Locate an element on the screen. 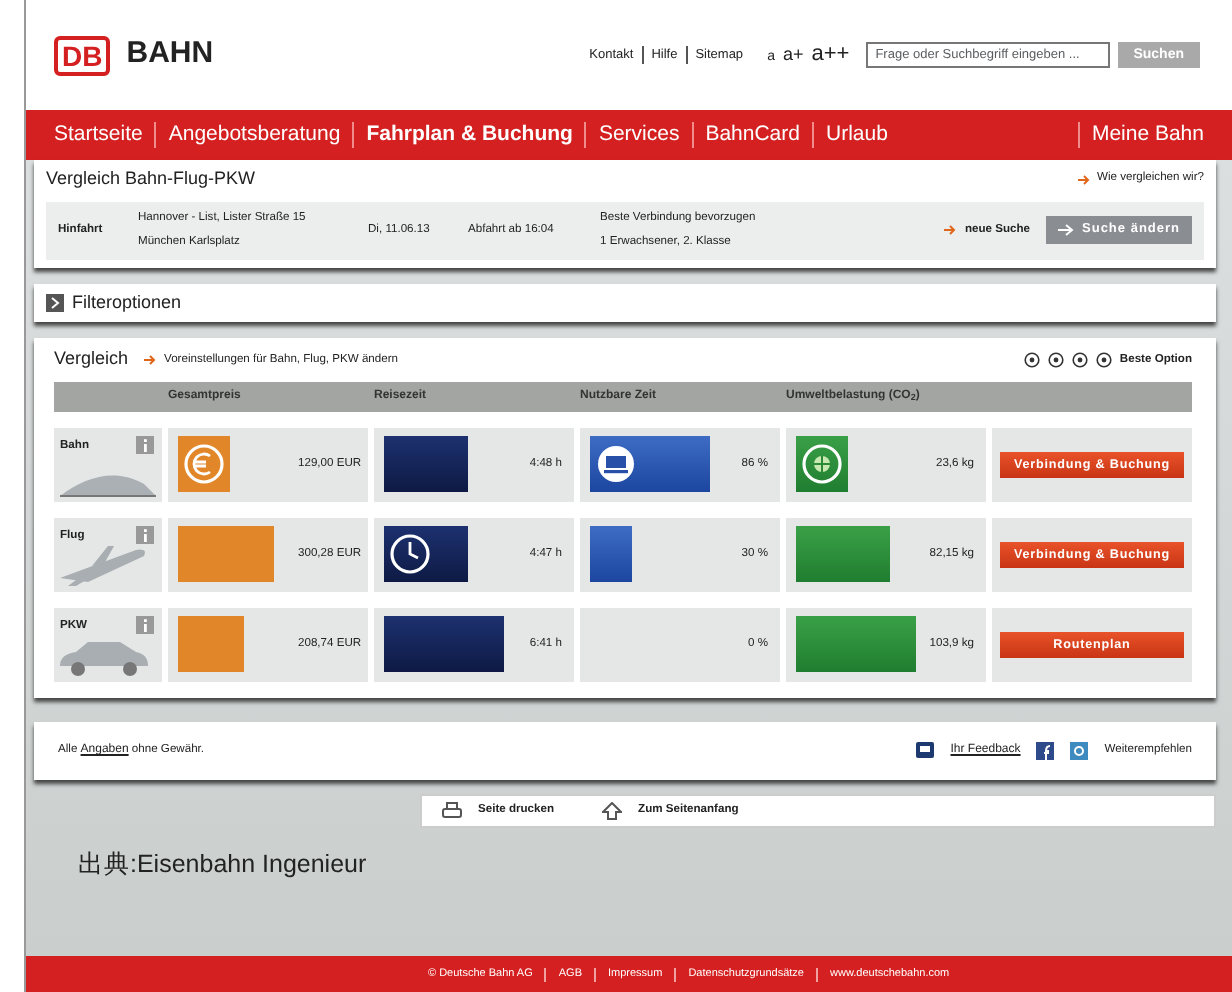 This screenshot has width=1232, height=992. comparison-title: Vergleich is located at coordinates (91, 359).